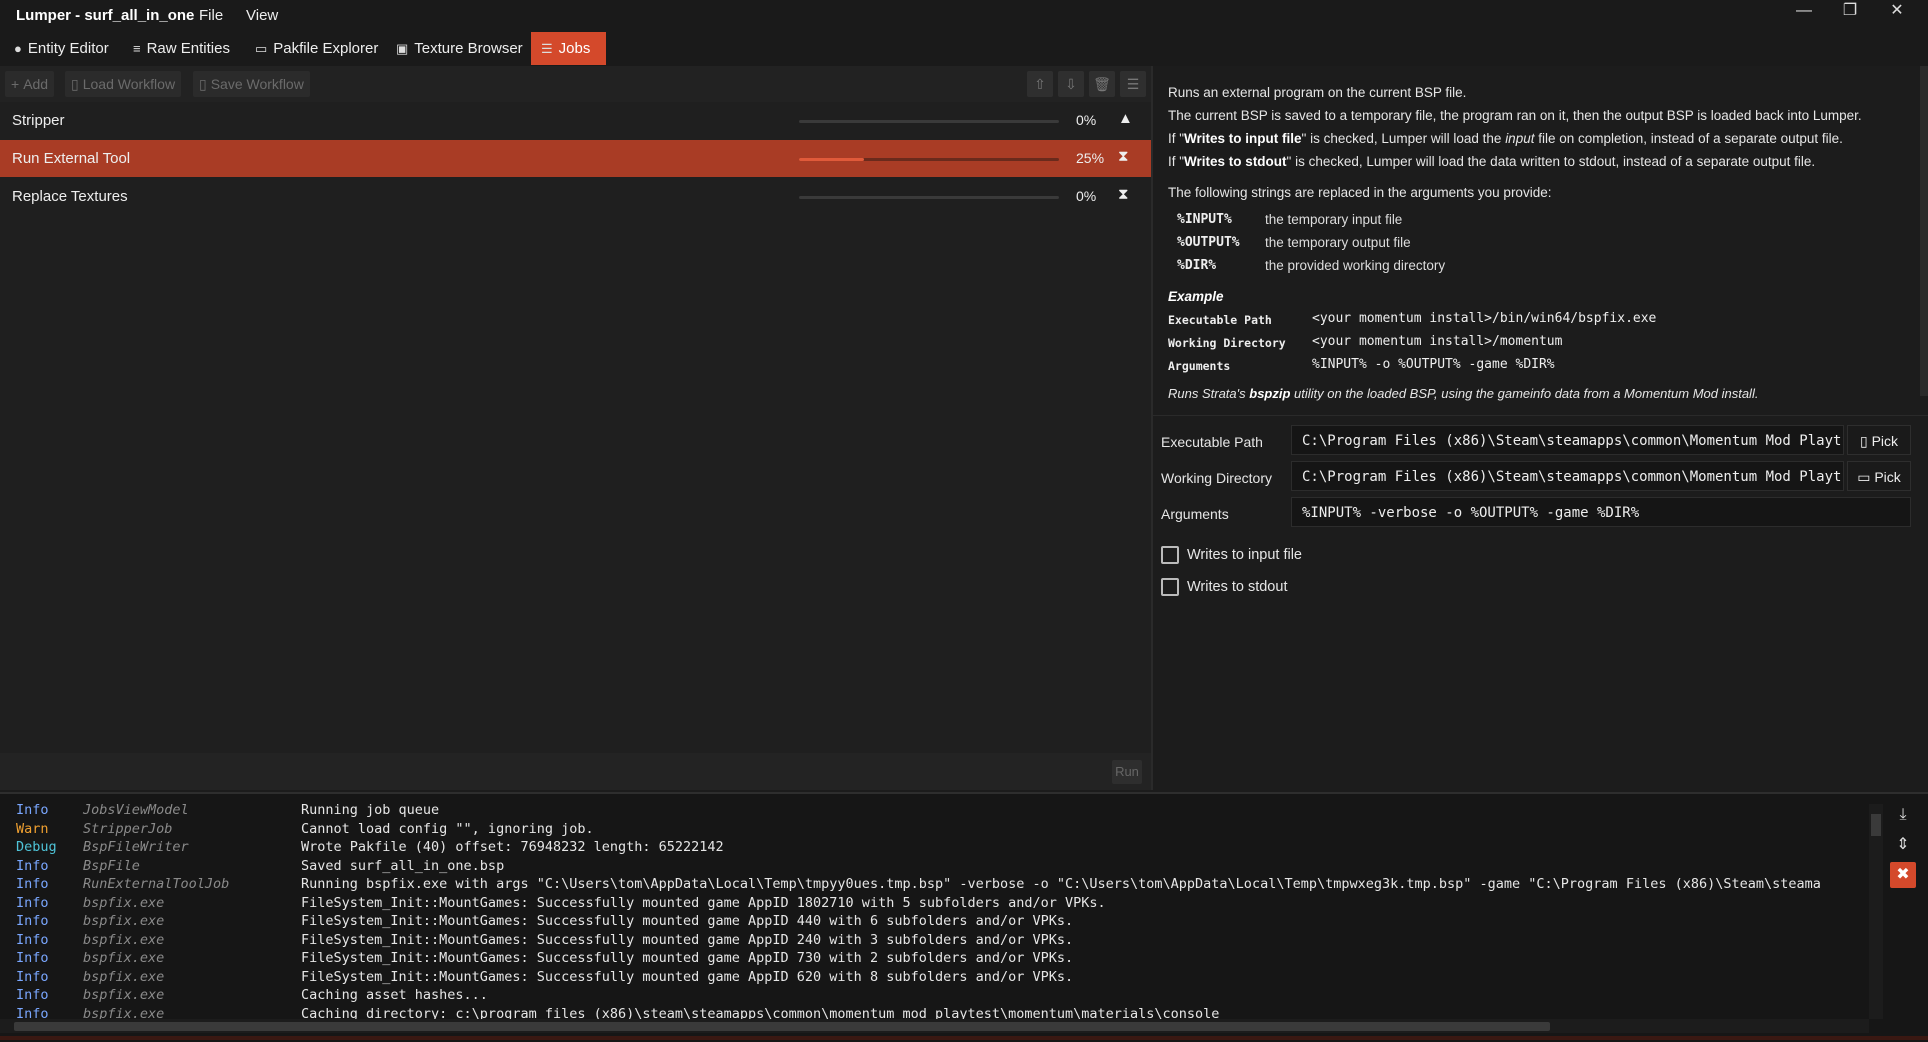 The image size is (1928, 1042). I want to click on writes-to-input-checkbox, so click(1170, 555).